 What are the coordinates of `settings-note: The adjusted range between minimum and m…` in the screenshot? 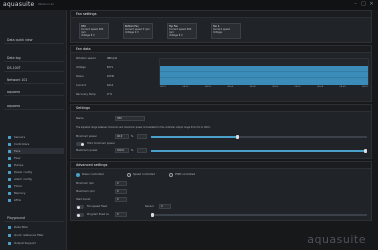 It's located at (143, 127).